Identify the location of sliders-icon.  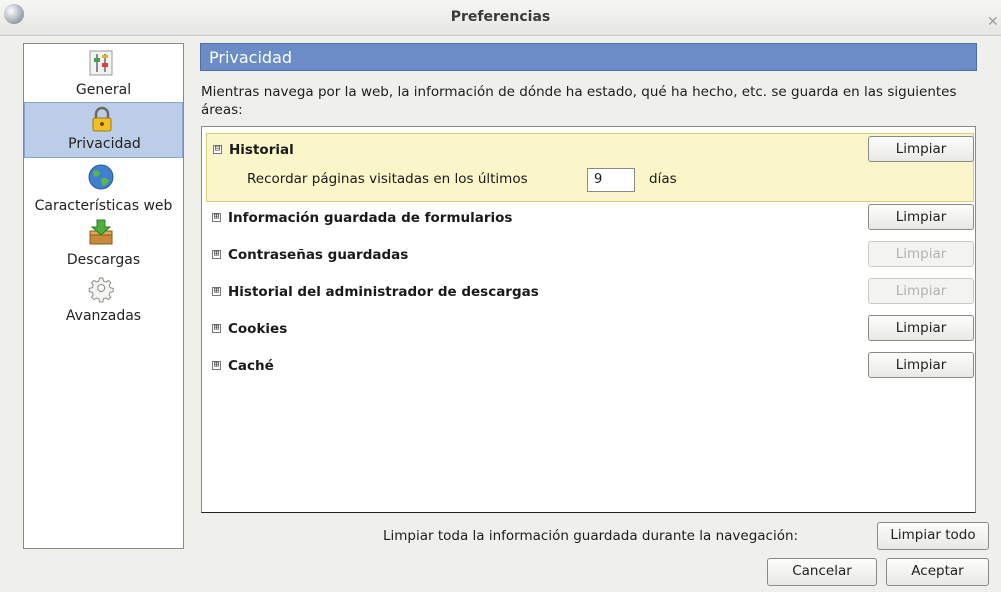
(101, 63).